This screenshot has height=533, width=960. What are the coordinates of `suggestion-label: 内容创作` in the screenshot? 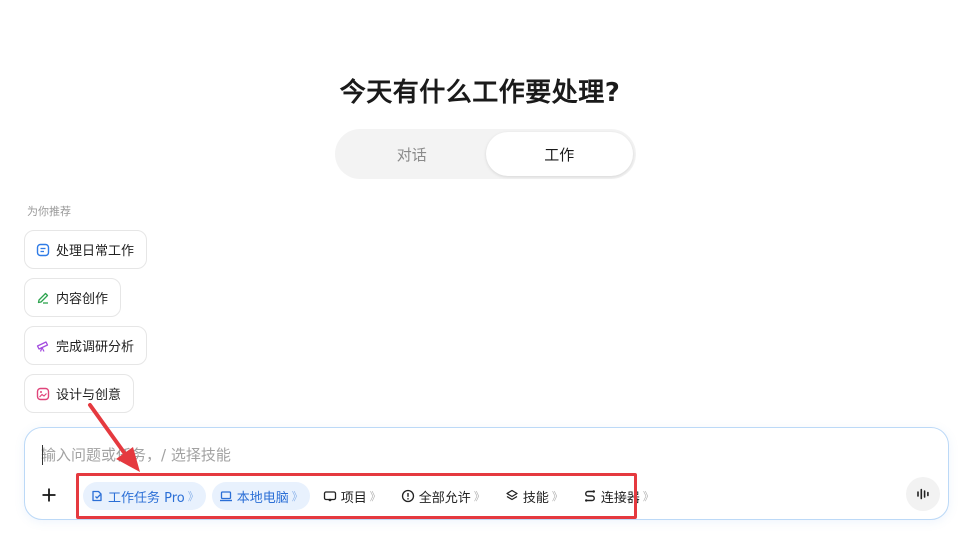 It's located at (82, 299).